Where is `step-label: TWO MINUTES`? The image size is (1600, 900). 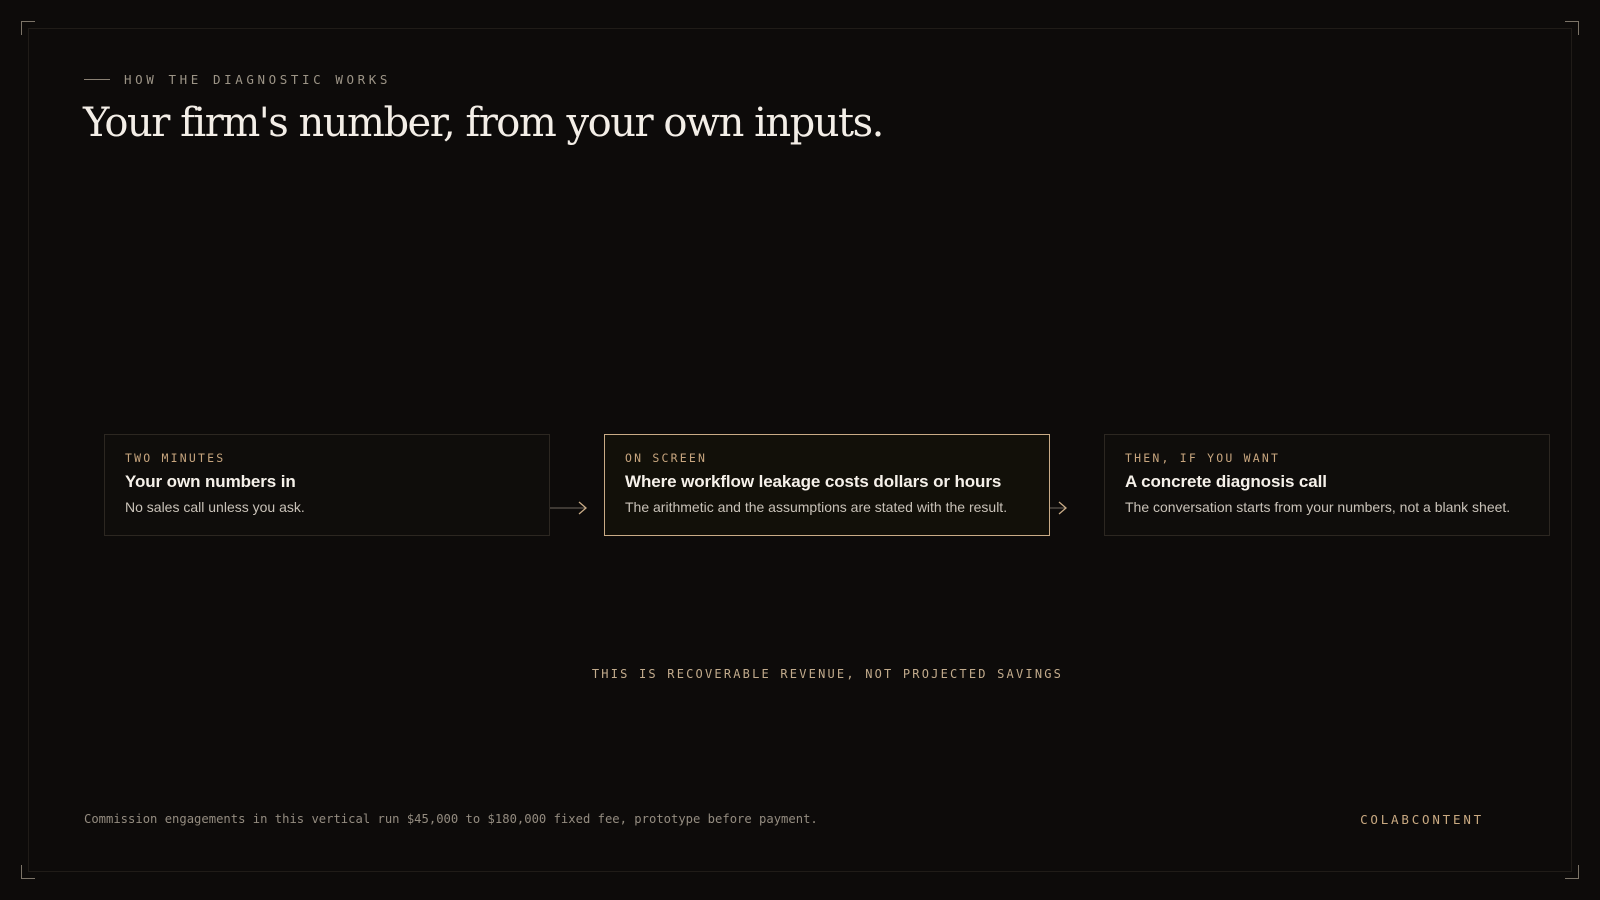 step-label: TWO MINUTES is located at coordinates (175, 458).